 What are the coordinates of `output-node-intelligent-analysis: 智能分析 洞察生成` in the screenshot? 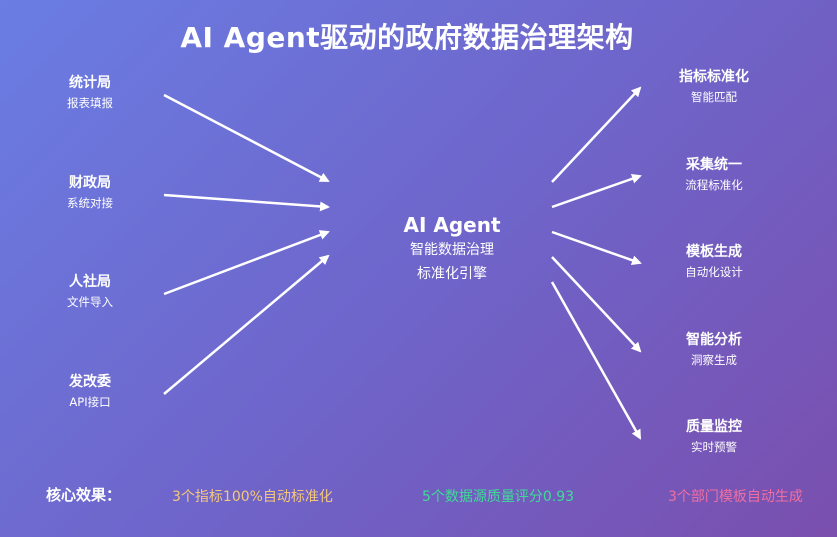 It's located at (714, 349).